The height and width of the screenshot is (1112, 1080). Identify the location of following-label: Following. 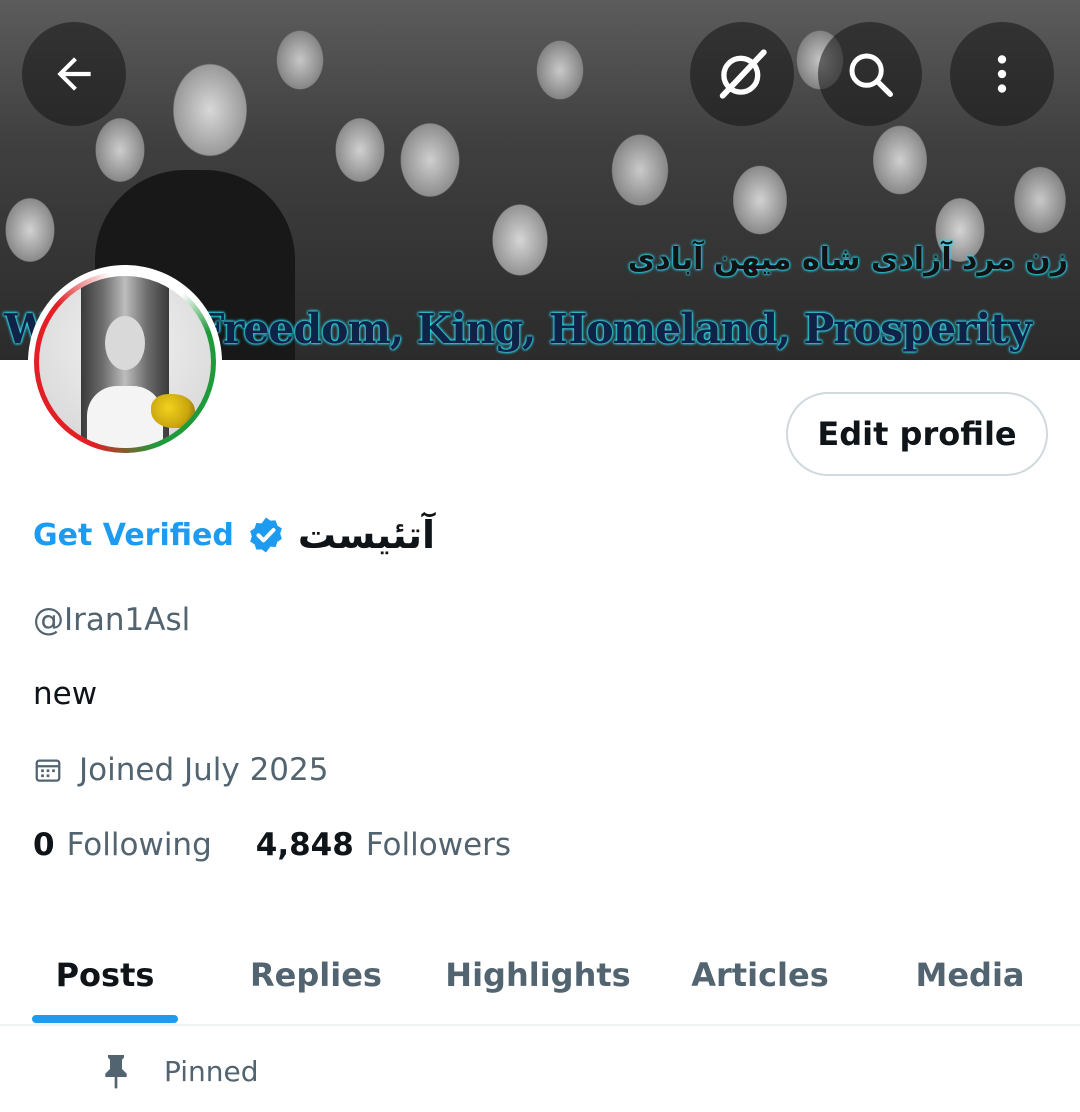
(139, 845).